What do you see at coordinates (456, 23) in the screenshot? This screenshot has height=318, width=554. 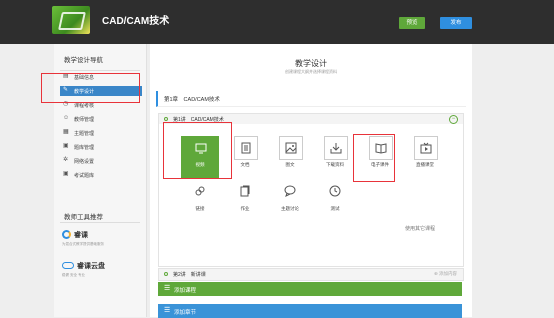 I see `publish-button: 发布` at bounding box center [456, 23].